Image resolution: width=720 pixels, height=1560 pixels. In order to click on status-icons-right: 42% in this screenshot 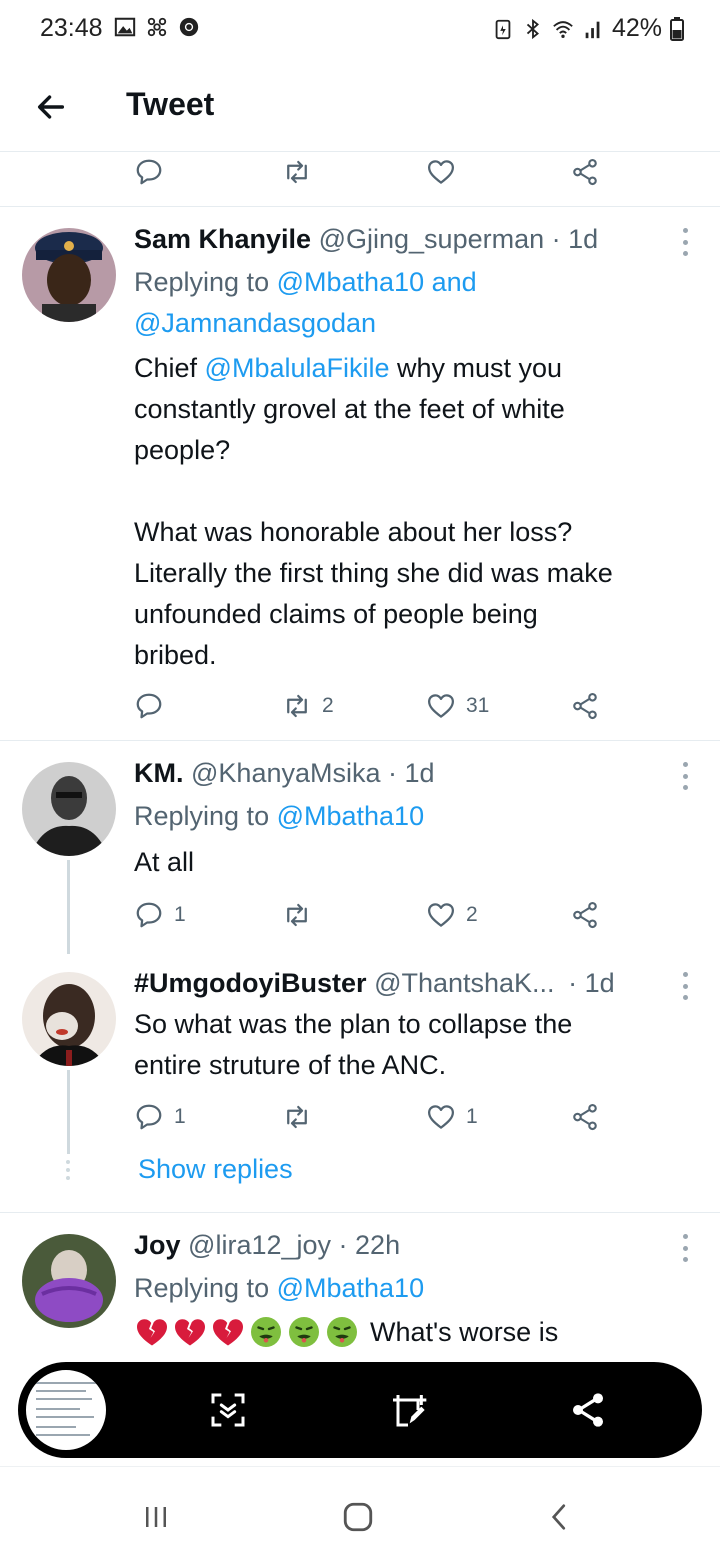, I will do `click(588, 28)`.